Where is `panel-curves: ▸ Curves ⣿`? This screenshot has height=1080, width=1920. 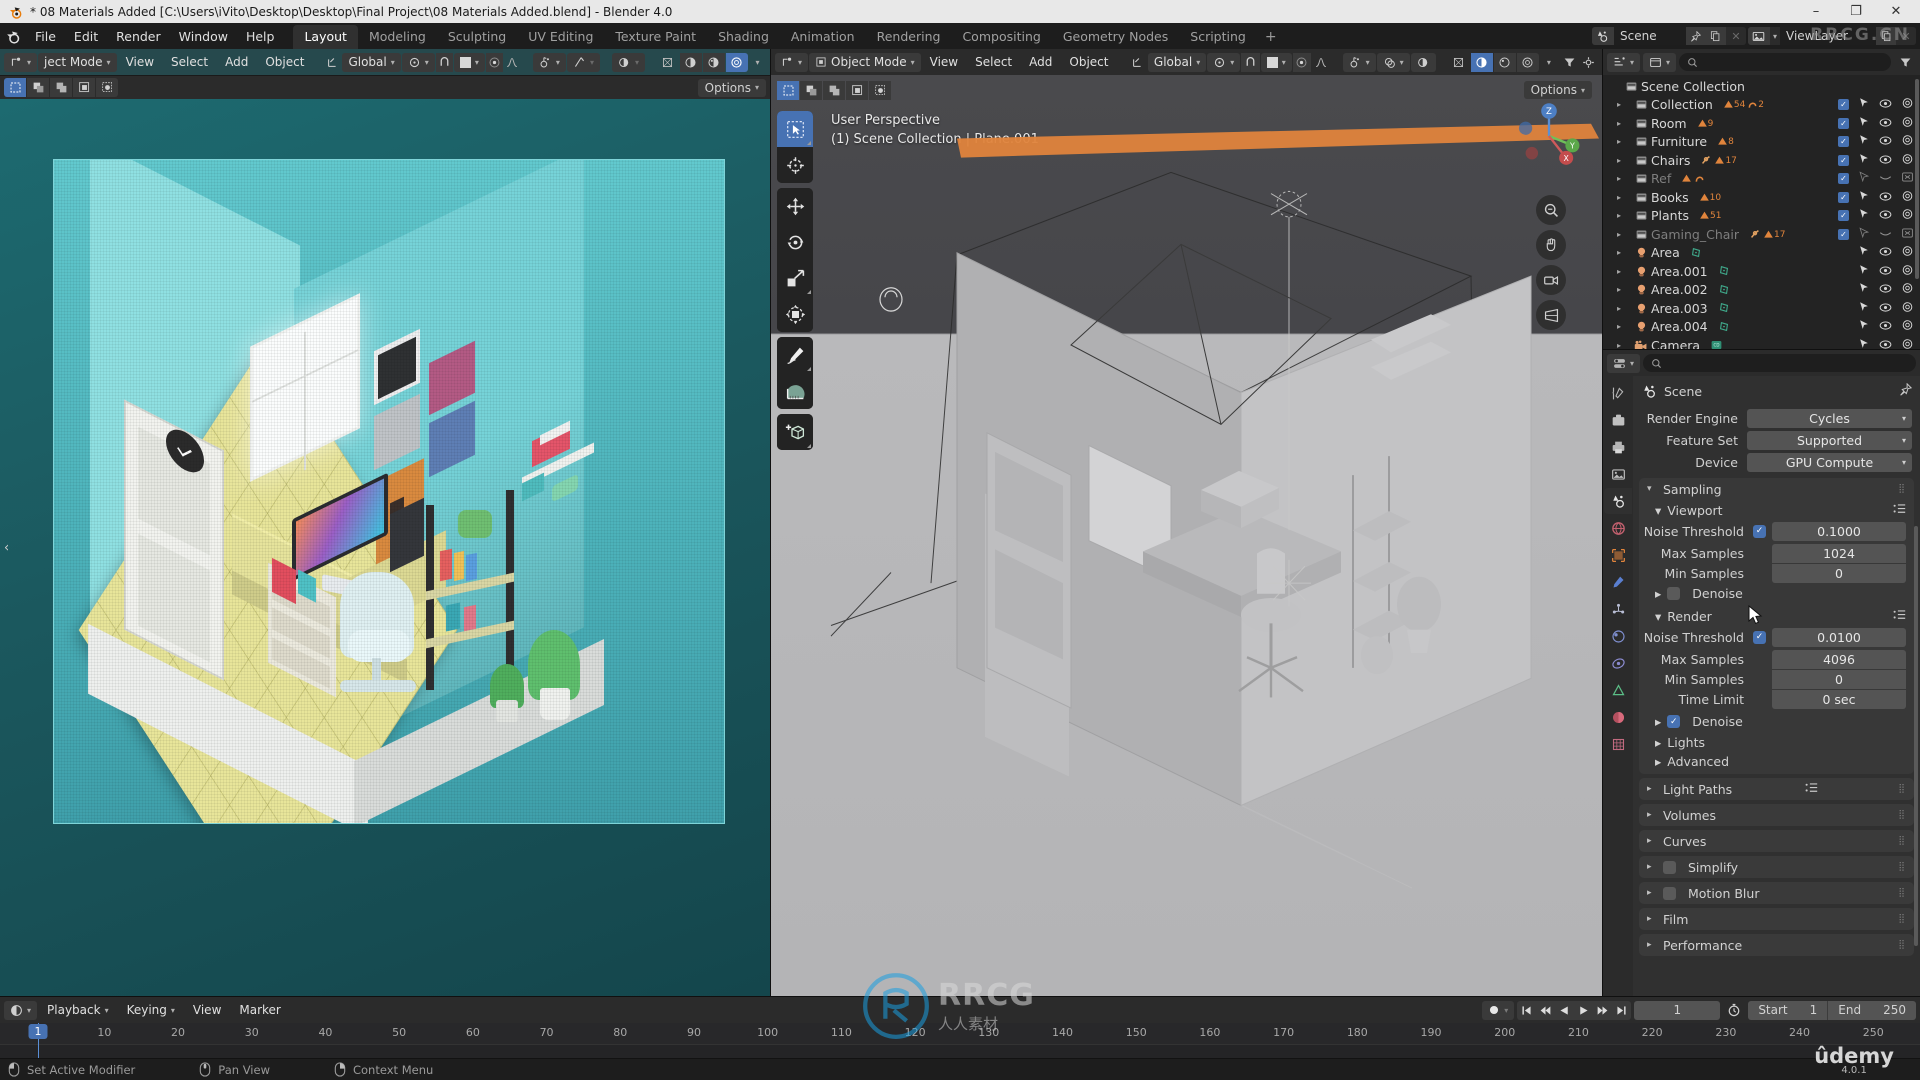 panel-curves: ▸ Curves ⣿ is located at coordinates (1776, 841).